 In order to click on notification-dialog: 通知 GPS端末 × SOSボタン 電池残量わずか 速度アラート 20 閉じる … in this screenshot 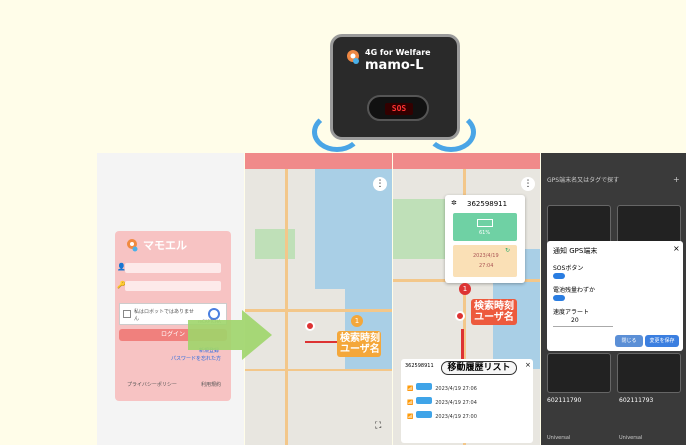, I will do `click(615, 296)`.